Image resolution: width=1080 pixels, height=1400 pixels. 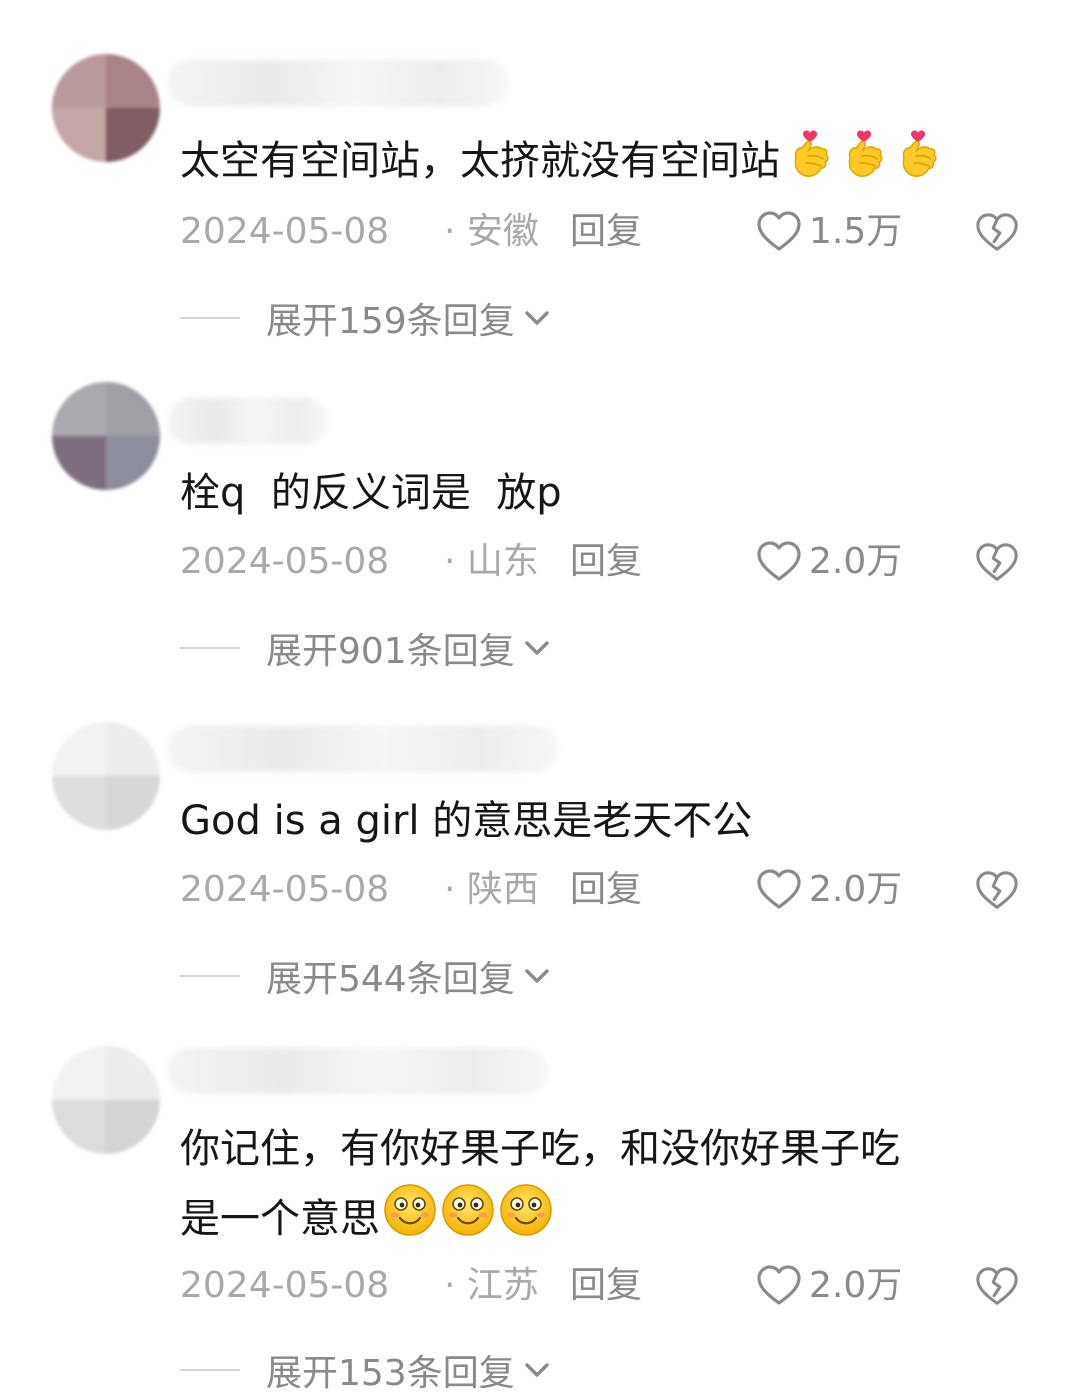 I want to click on comment-text: 太空有空间站，太挤就没有空间站, so click(x=610, y=164).